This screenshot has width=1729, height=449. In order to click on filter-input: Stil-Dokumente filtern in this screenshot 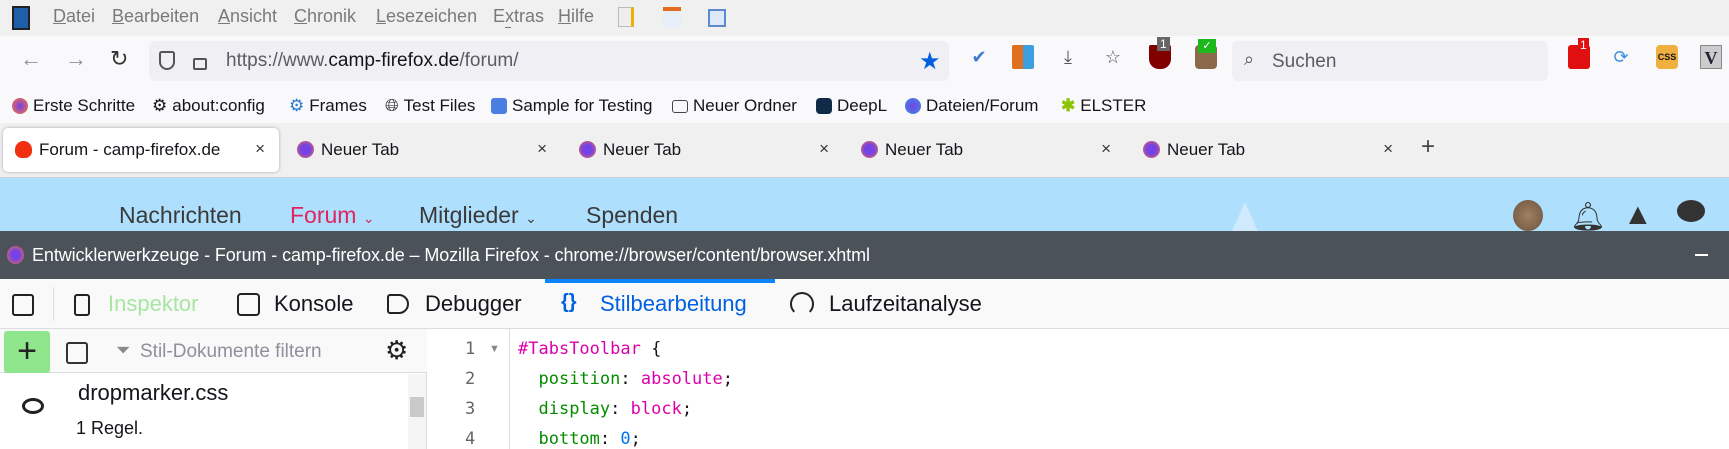, I will do `click(231, 352)`.